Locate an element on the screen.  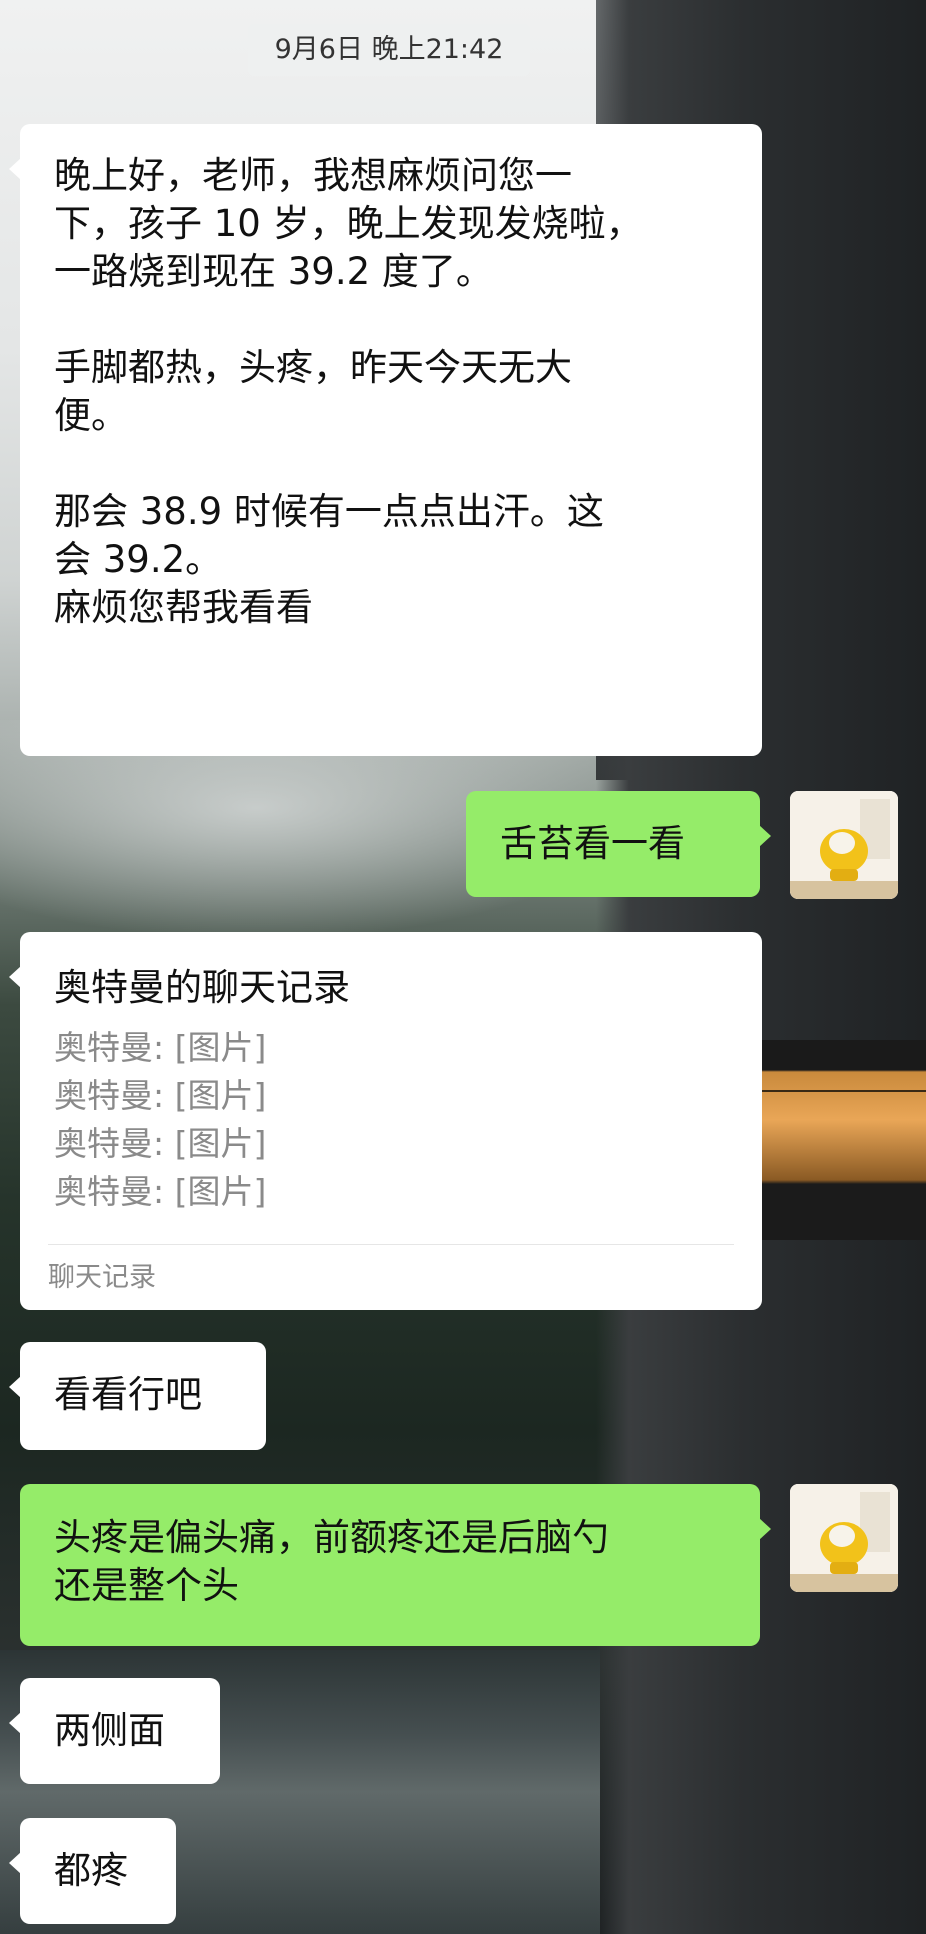
message-text: 舌苔看一看 is located at coordinates (592, 843).